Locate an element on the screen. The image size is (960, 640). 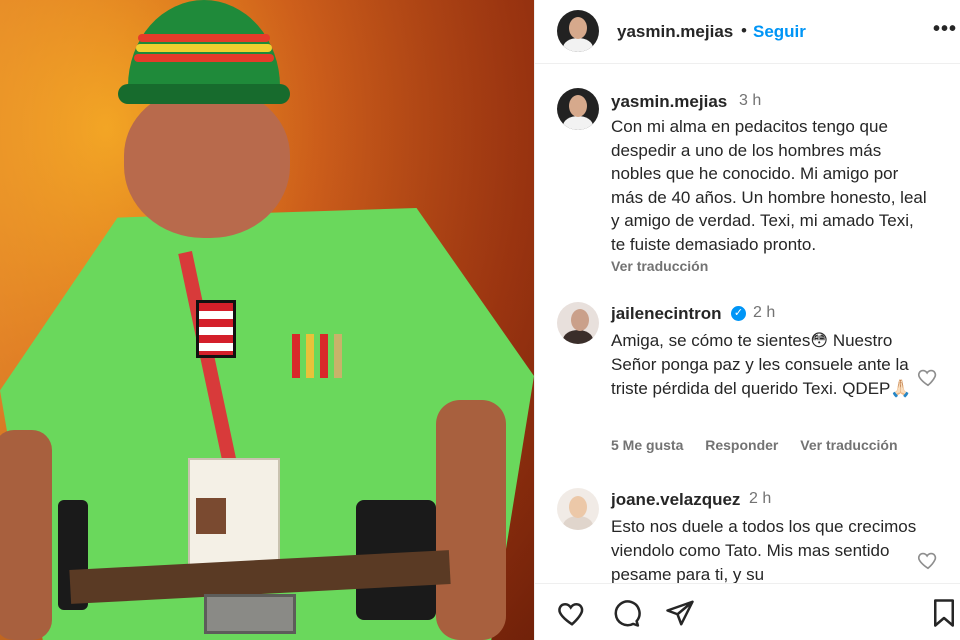
reply-button: Responder is located at coordinates (741, 445).